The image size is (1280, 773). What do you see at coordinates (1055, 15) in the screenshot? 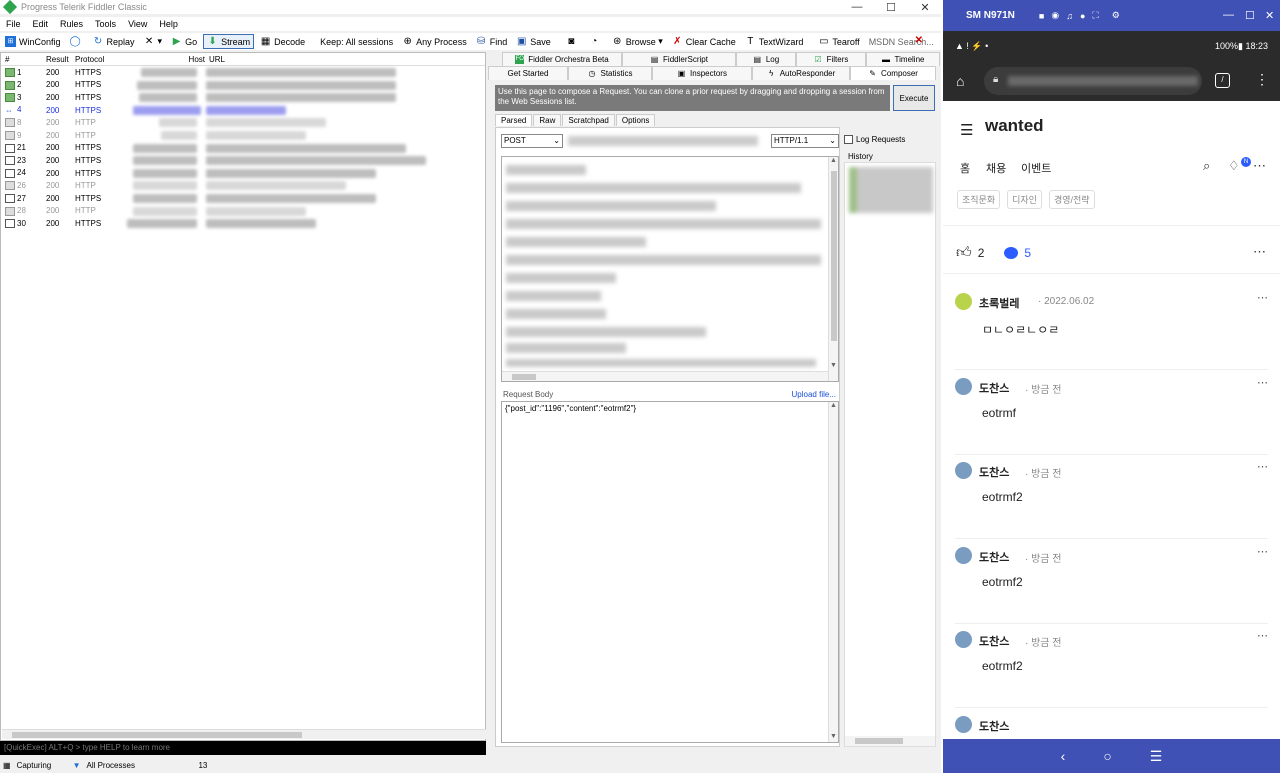
I see `record-icon: ◉` at bounding box center [1055, 15].